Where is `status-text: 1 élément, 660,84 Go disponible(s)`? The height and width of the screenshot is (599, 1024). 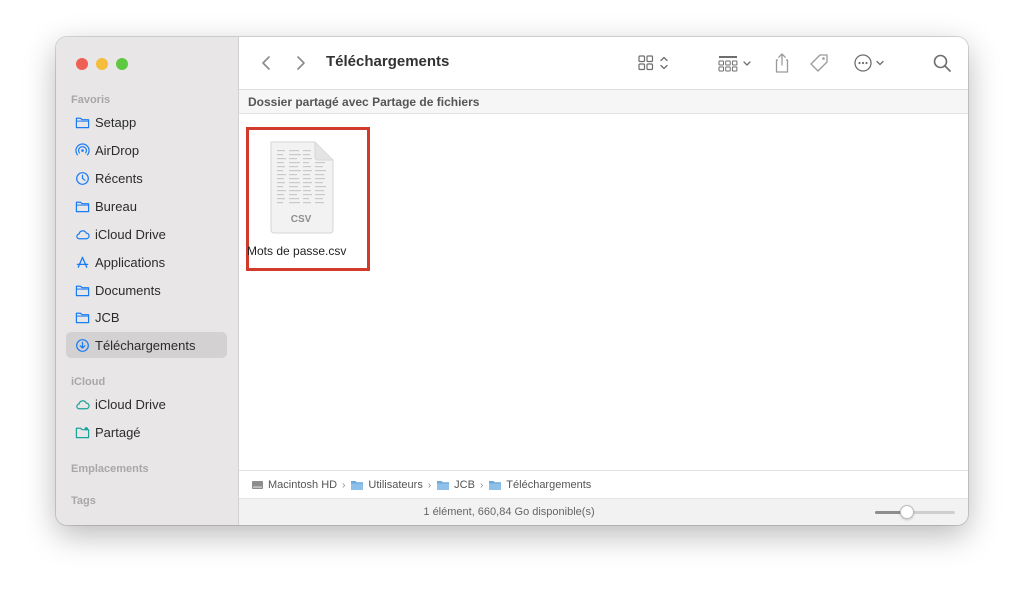
status-text: 1 élément, 660,84 Go disponible(s) is located at coordinates (509, 512).